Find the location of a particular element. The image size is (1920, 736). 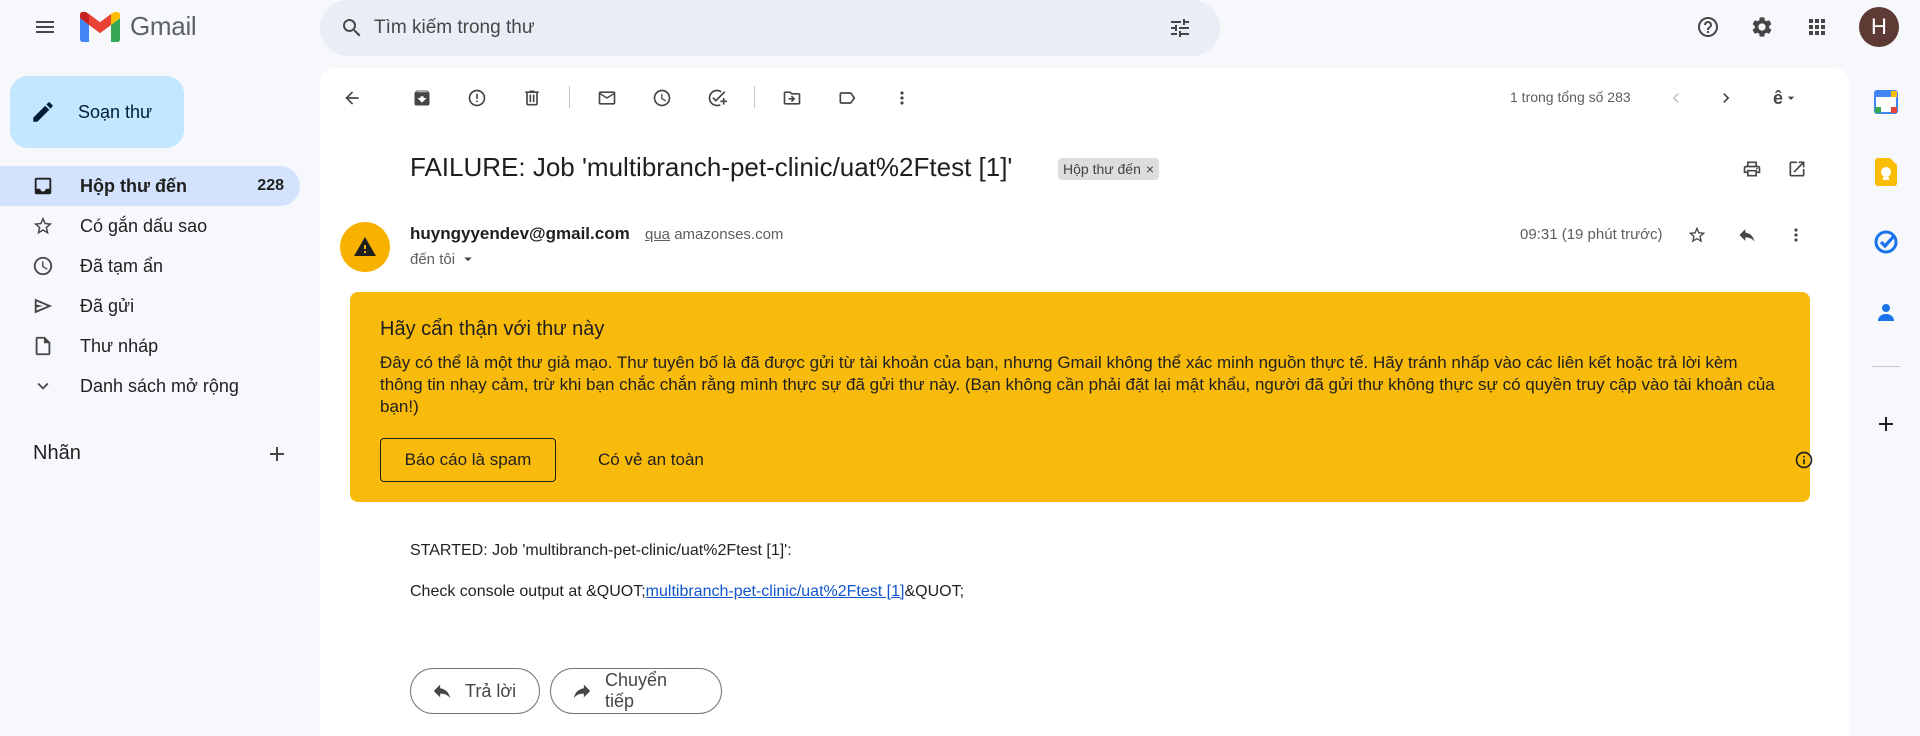

folder-move-icon is located at coordinates (792, 98).